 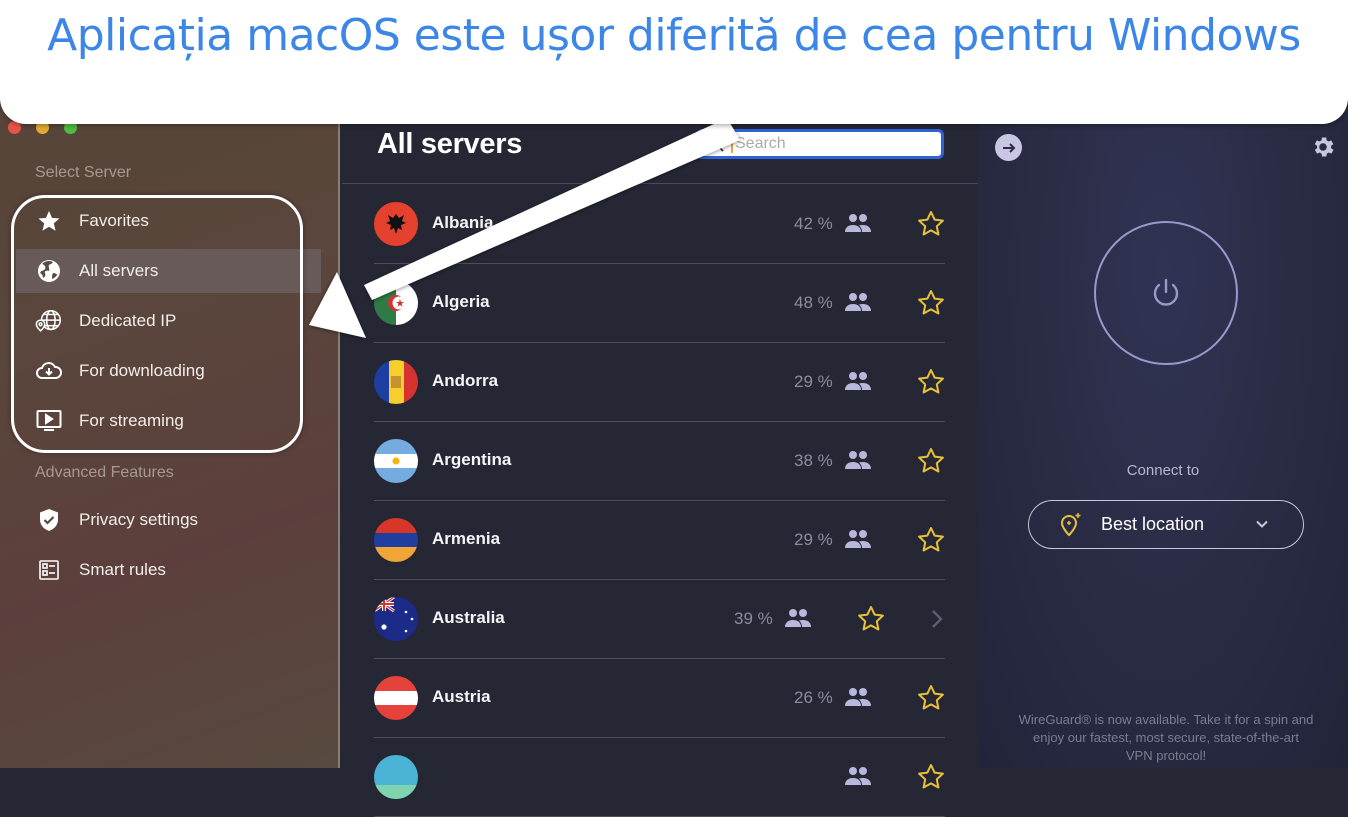 What do you see at coordinates (937, 619) in the screenshot?
I see `chevron-right-icon` at bounding box center [937, 619].